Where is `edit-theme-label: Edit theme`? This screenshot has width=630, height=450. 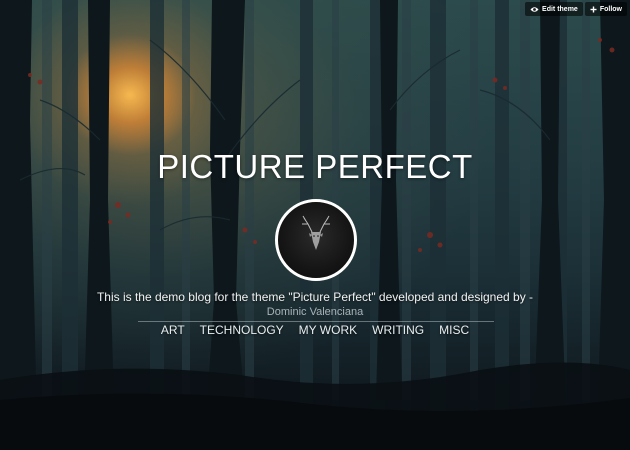
edit-theme-label: Edit theme is located at coordinates (560, 9).